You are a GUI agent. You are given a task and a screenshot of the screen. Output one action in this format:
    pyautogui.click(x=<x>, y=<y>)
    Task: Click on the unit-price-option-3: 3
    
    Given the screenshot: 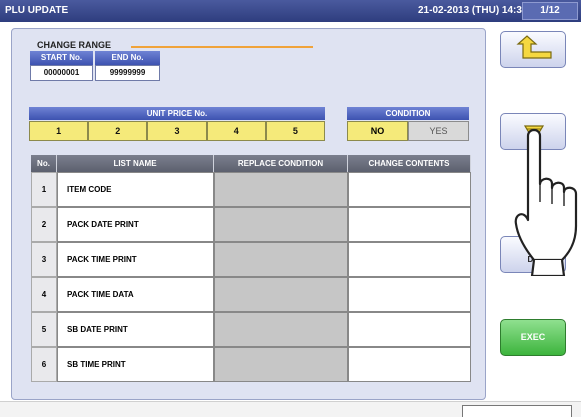 What is the action you would take?
    pyautogui.click(x=177, y=131)
    